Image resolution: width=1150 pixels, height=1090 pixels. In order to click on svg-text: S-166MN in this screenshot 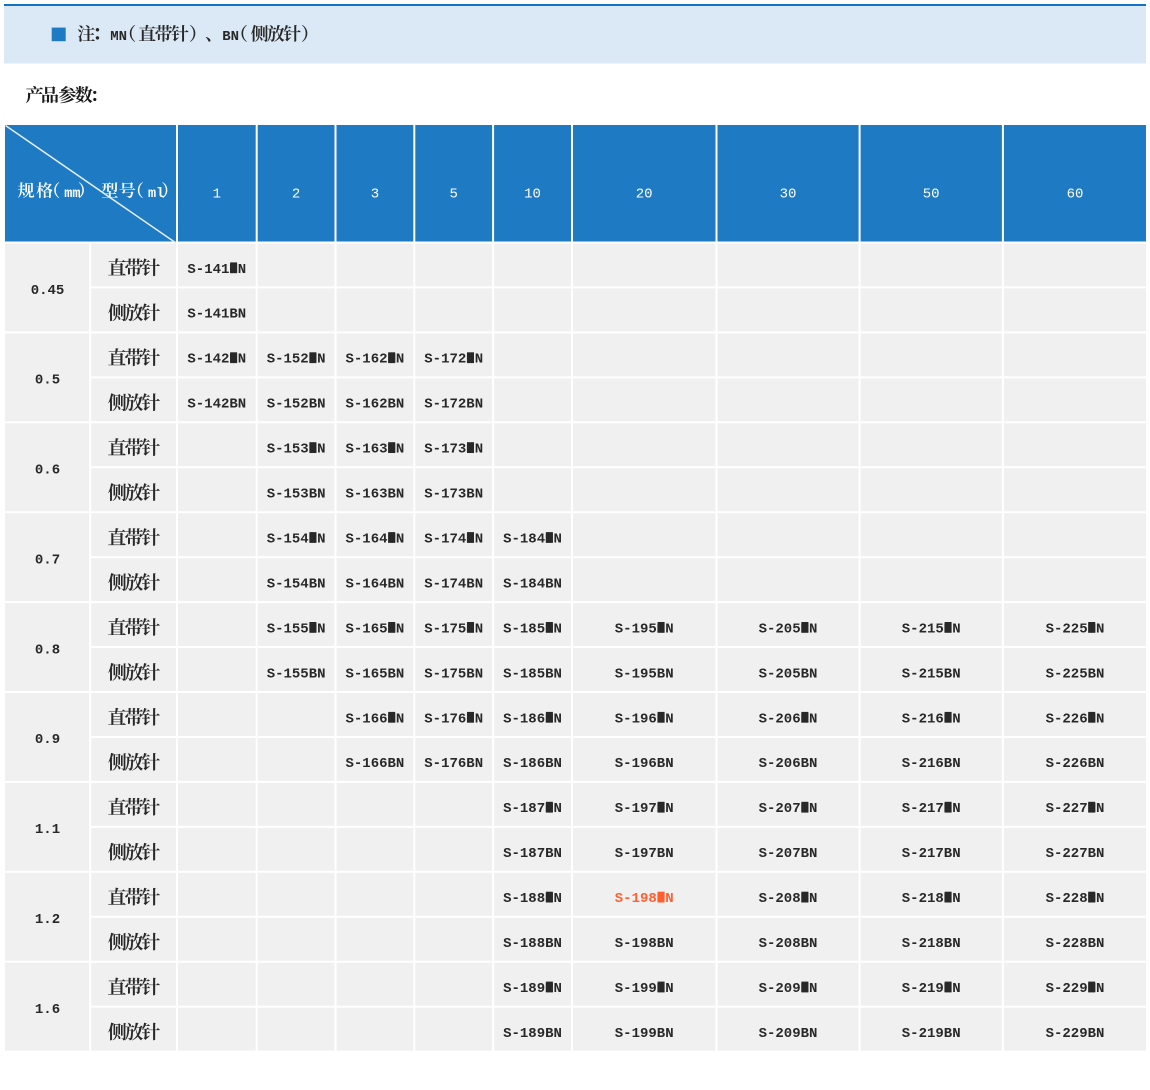, I will do `click(374, 719)`.